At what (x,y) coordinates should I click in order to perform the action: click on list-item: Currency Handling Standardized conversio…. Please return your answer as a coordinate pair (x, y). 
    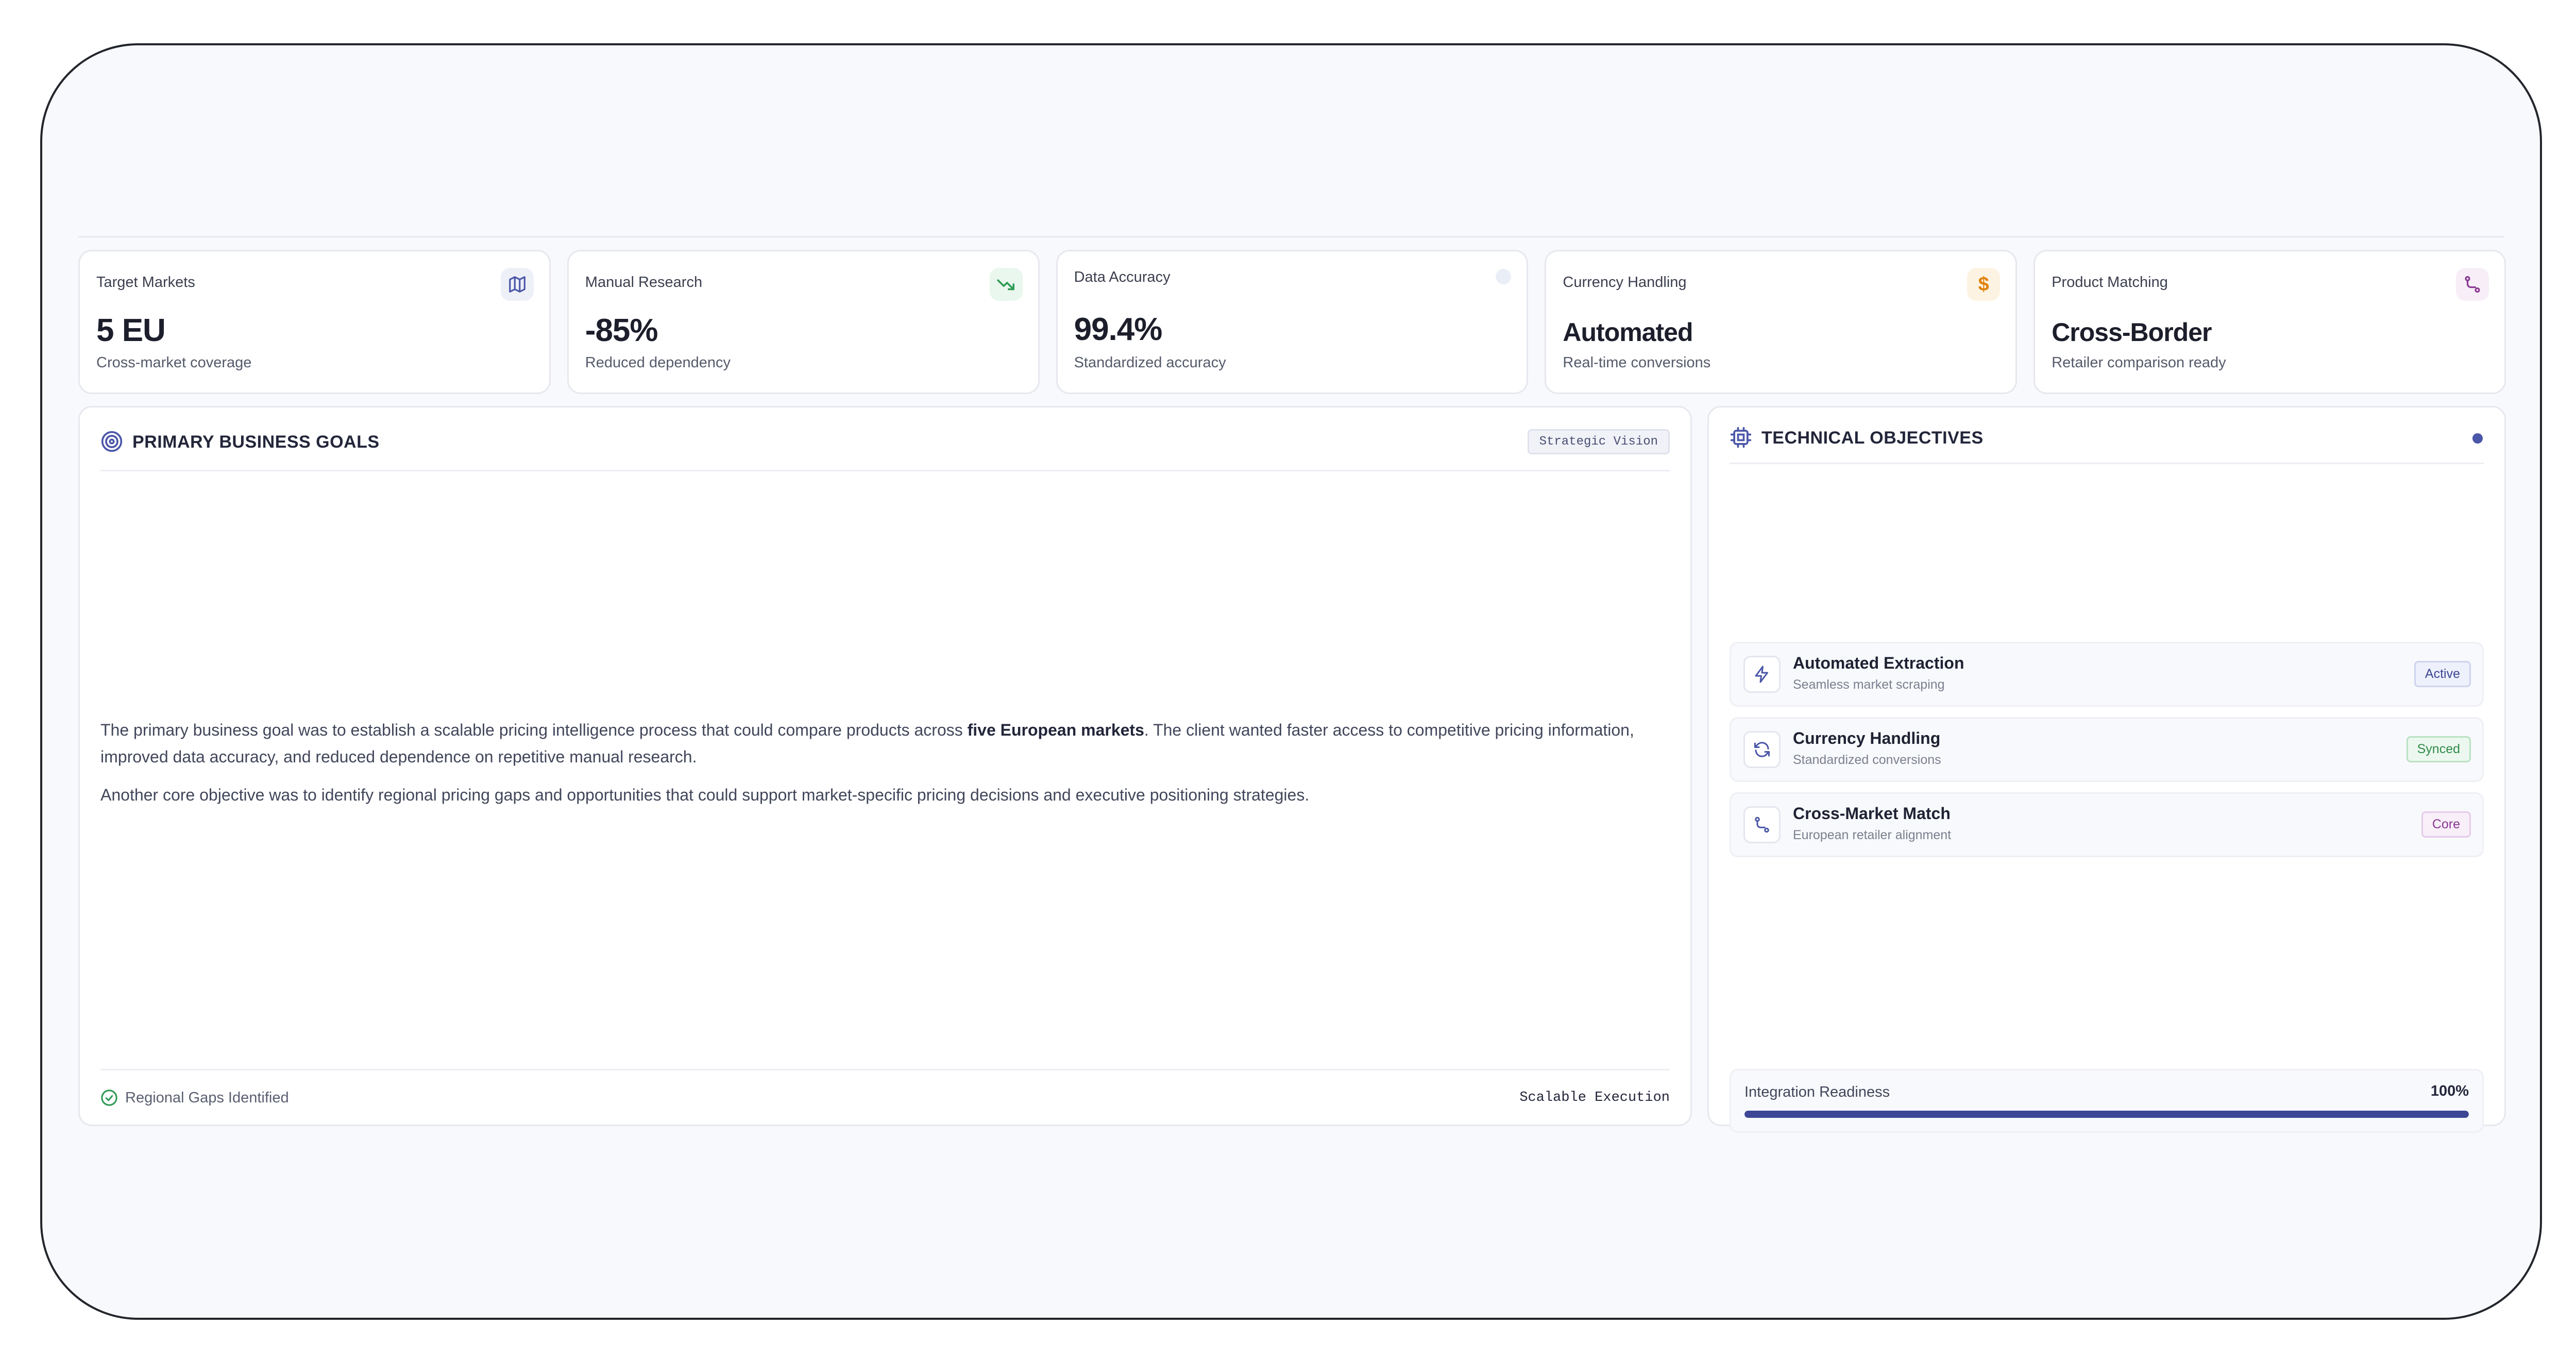
    Looking at the image, I should click on (2107, 749).